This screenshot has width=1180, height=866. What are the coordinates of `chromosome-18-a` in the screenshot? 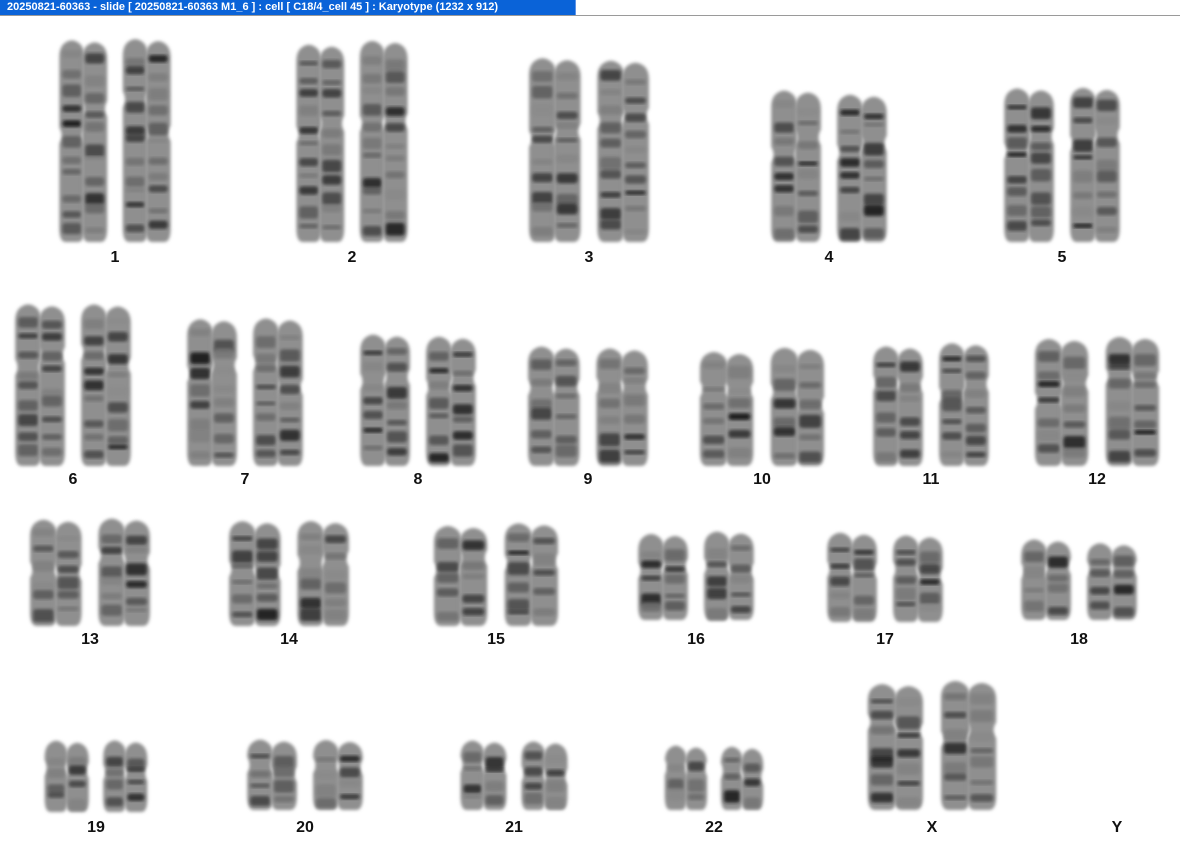 It's located at (1046, 579).